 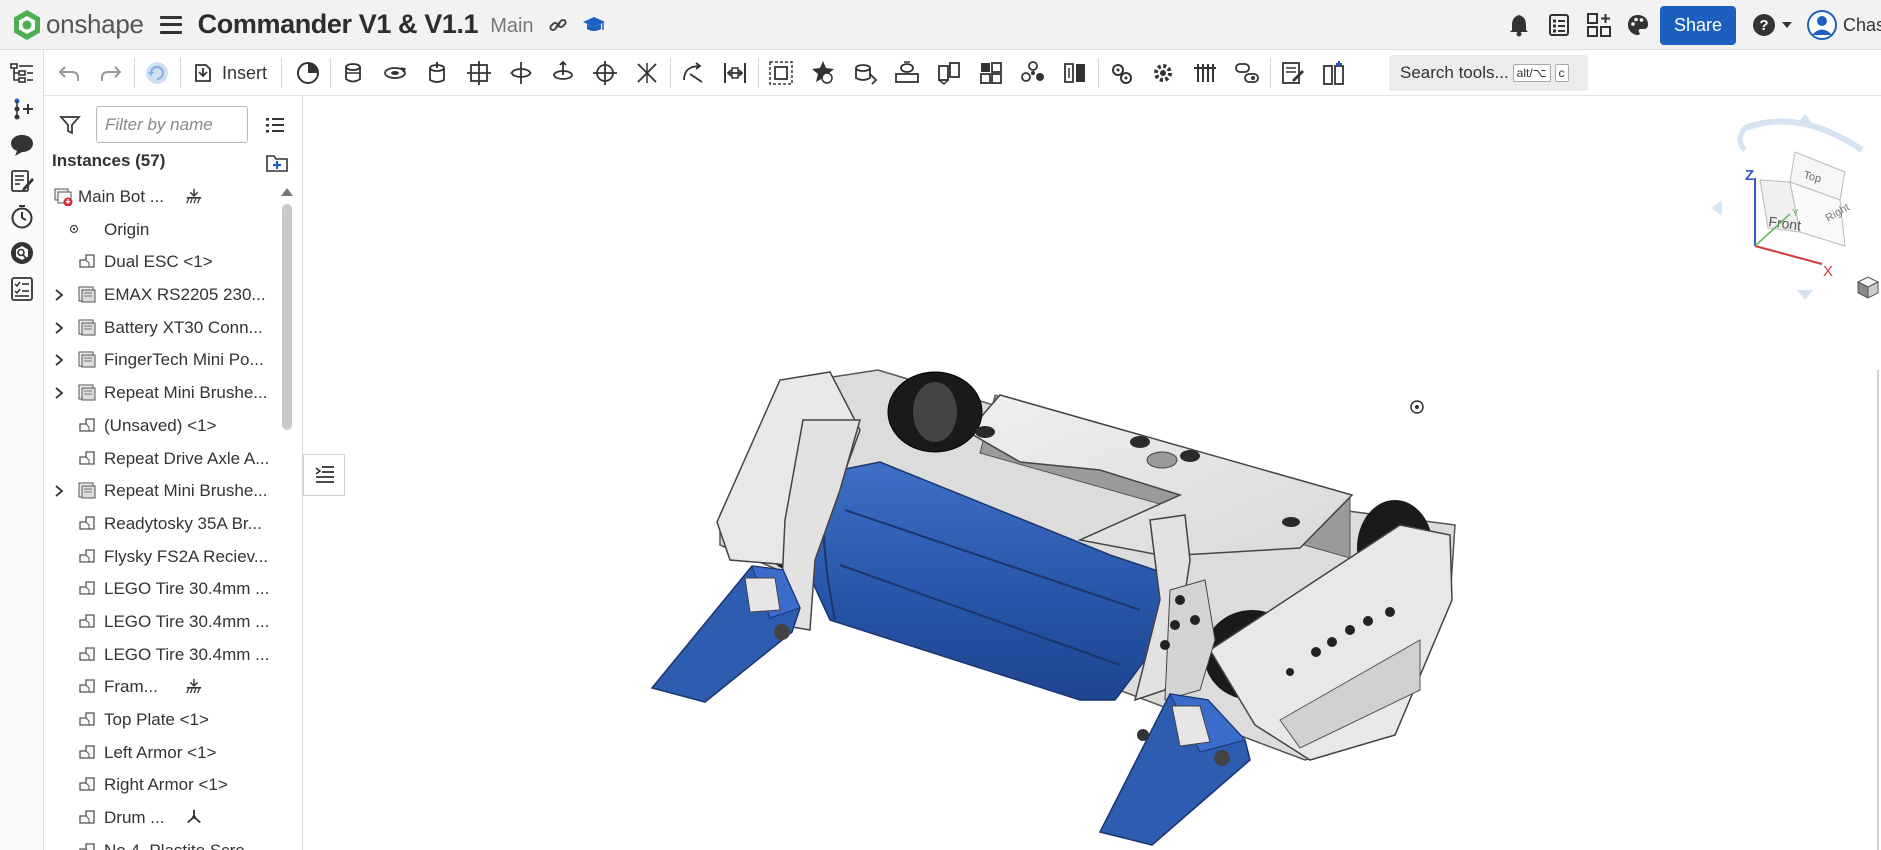 I want to click on slider-mate-icon, so click(x=437, y=73).